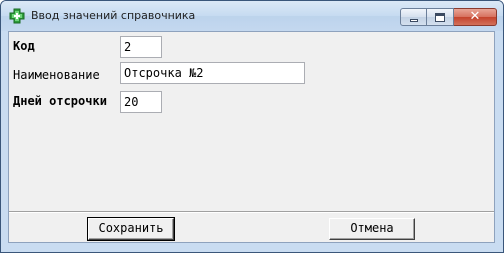 The height and width of the screenshot is (253, 504). I want to click on days-label: Дней отсрочки, so click(60, 101).